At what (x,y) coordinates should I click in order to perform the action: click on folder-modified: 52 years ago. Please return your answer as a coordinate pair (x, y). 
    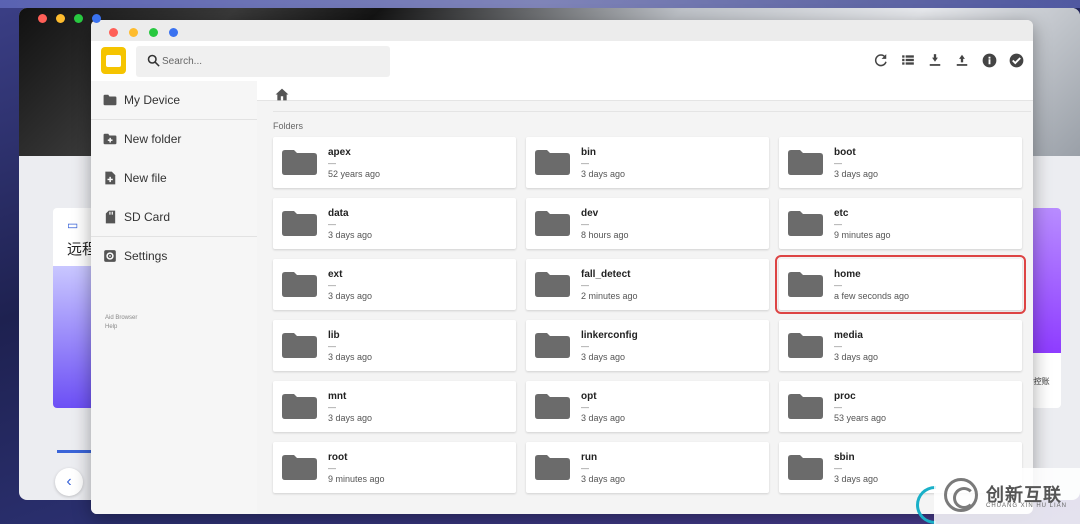
    Looking at the image, I should click on (354, 174).